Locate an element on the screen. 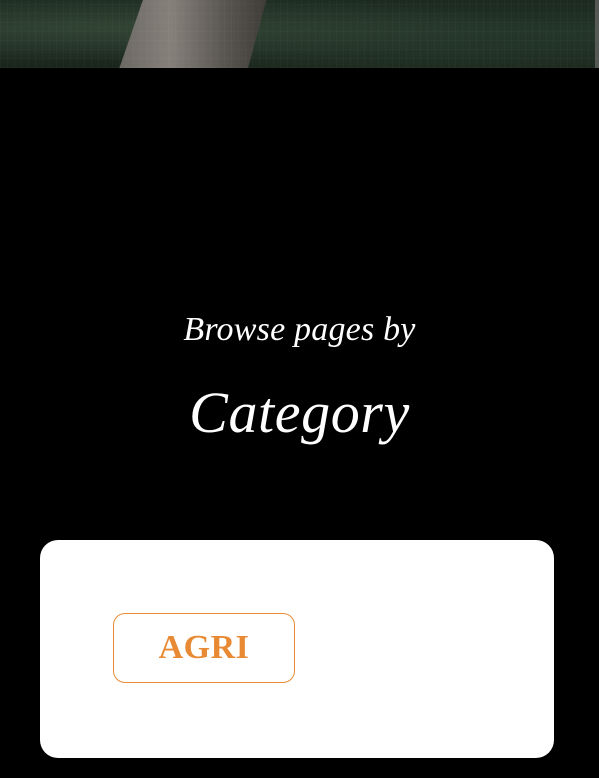 This screenshot has height=778, width=599. browse-subtitle: Browse pages by is located at coordinates (299, 329).